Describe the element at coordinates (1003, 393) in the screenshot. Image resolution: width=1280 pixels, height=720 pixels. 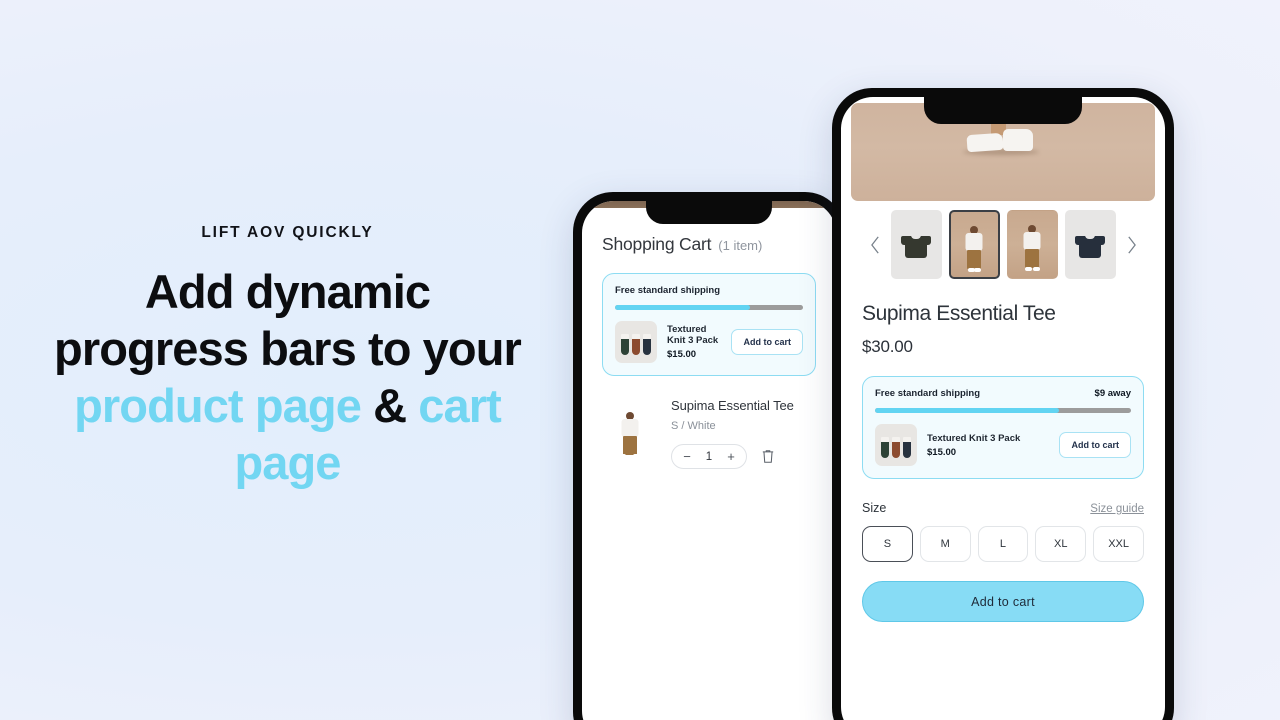
I see `product-progress-head: Free standard shipping $9 away` at that location.